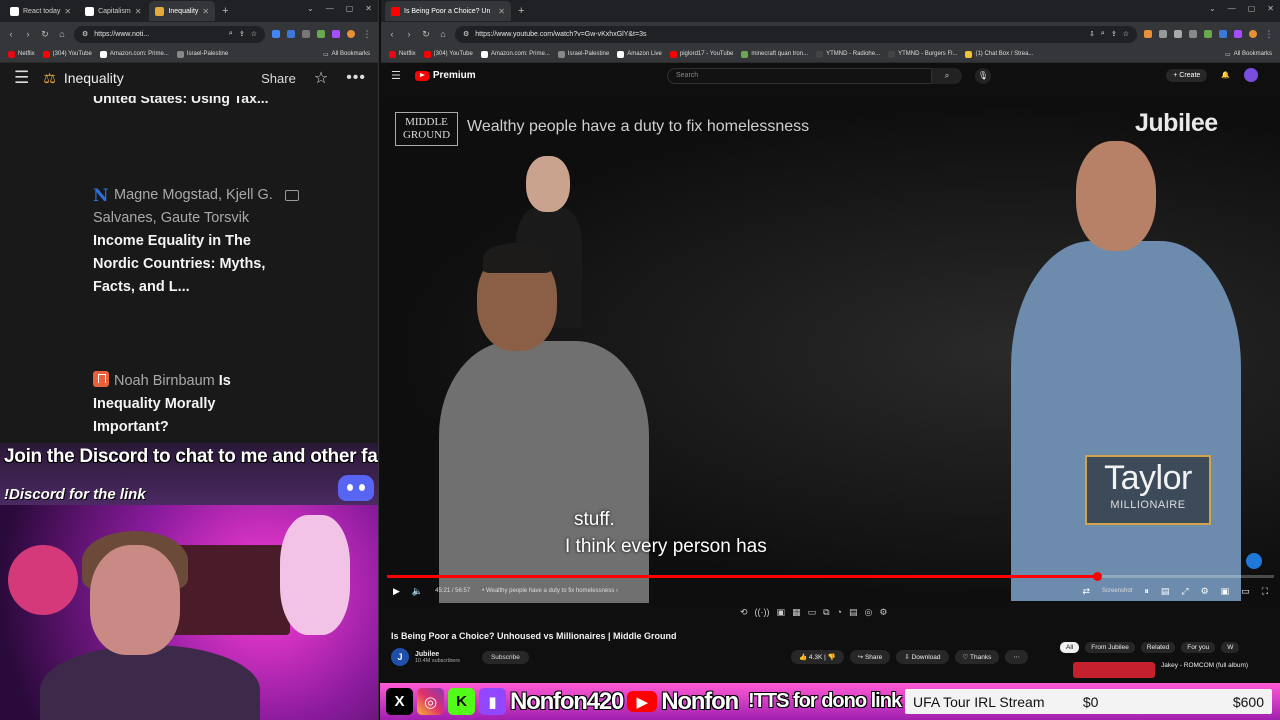  What do you see at coordinates (1225, 591) in the screenshot?
I see `miniplayer-icon: ▣` at bounding box center [1225, 591].